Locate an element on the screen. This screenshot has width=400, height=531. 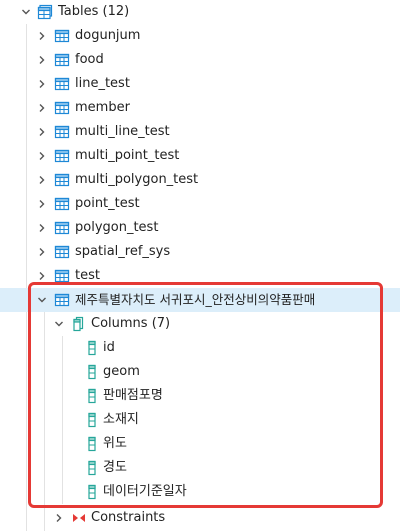
table-row: line_test is located at coordinates (200, 84).